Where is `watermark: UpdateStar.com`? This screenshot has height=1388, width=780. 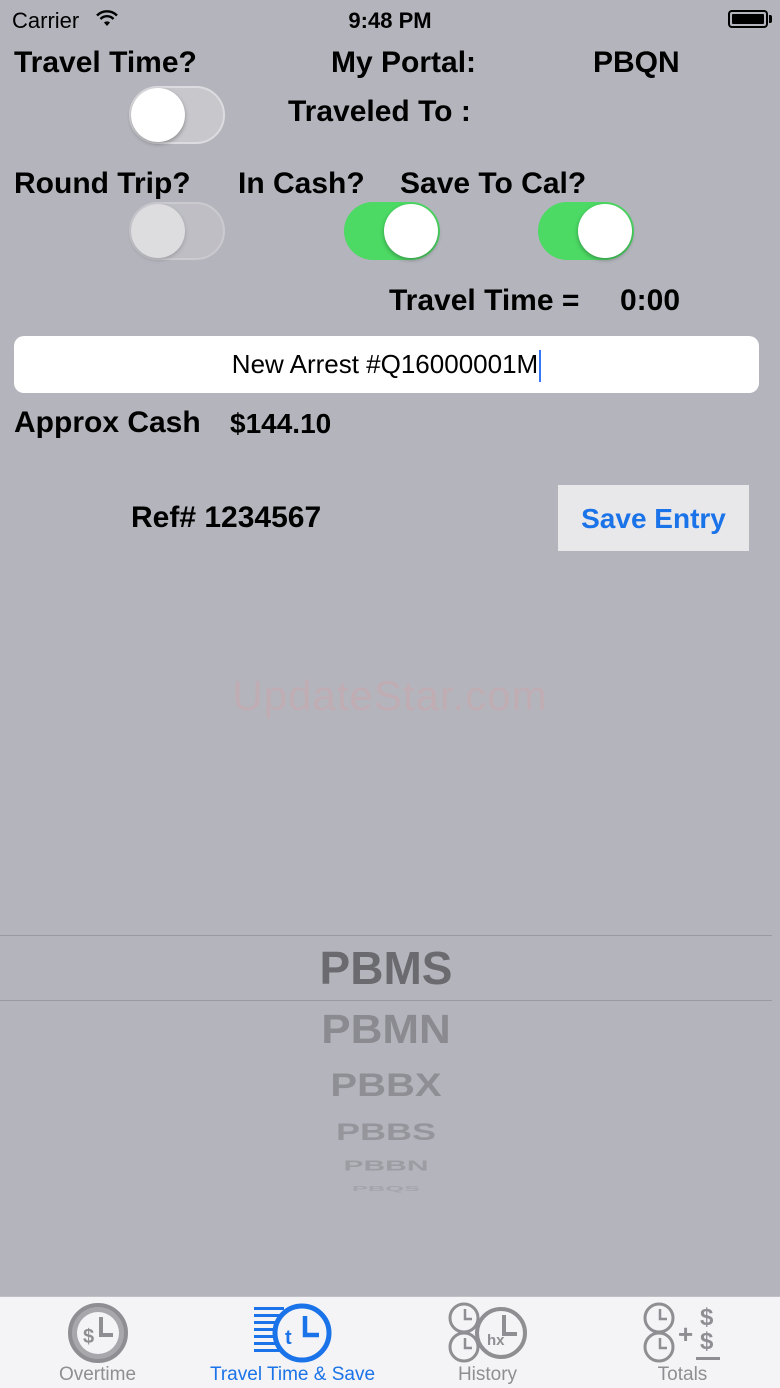 watermark: UpdateStar.com is located at coordinates (390, 695).